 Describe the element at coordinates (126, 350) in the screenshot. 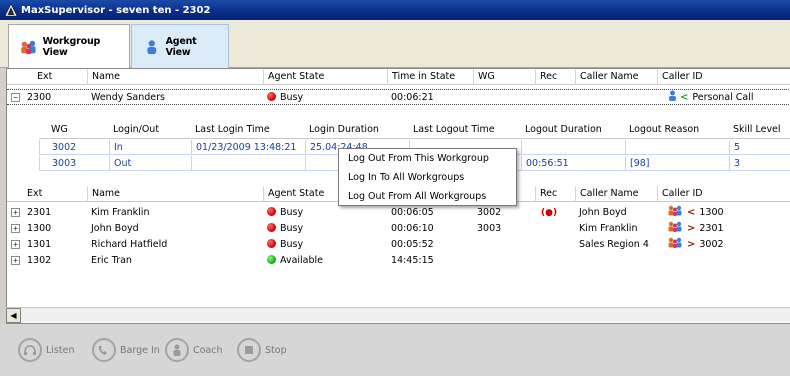

I see `barge-in-button: Barge In` at that location.